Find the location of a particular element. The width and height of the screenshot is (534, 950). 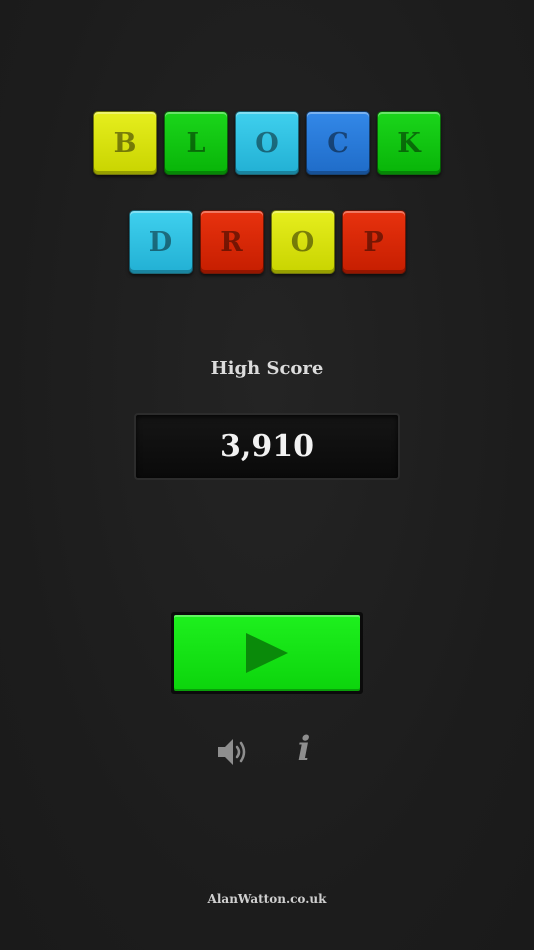

title-word-block: B L O C K is located at coordinates (267, 143).